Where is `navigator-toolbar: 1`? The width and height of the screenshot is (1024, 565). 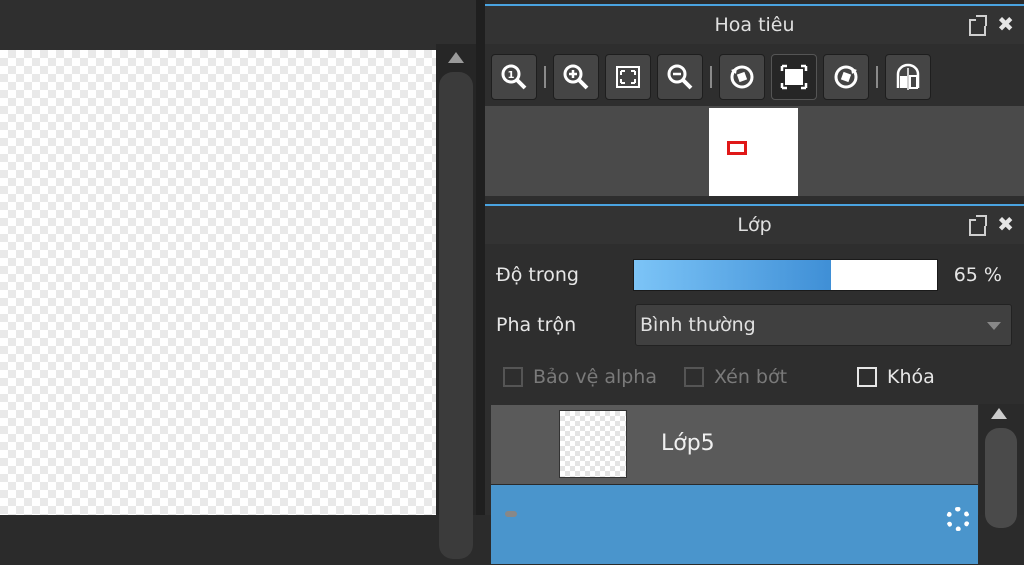
navigator-toolbar: 1 is located at coordinates (711, 77).